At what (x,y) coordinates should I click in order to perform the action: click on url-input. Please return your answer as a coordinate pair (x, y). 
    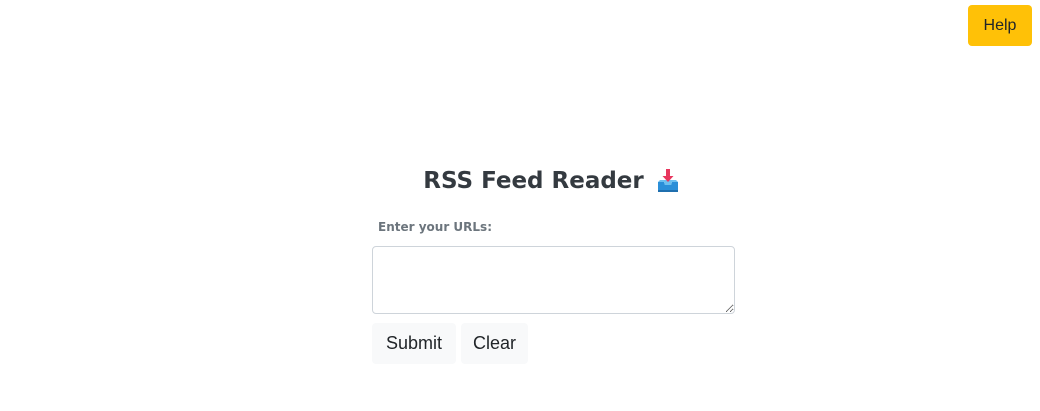
    Looking at the image, I should click on (553, 280).